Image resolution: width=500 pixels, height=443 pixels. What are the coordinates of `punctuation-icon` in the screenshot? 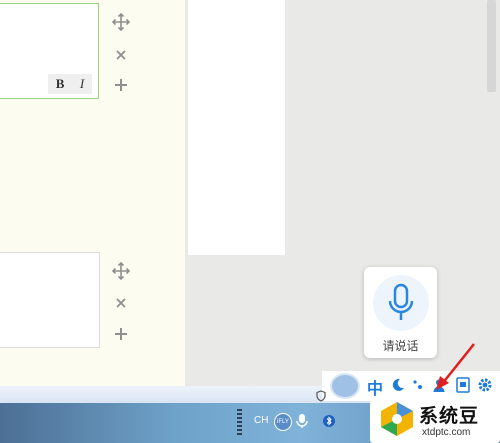 It's located at (418, 385).